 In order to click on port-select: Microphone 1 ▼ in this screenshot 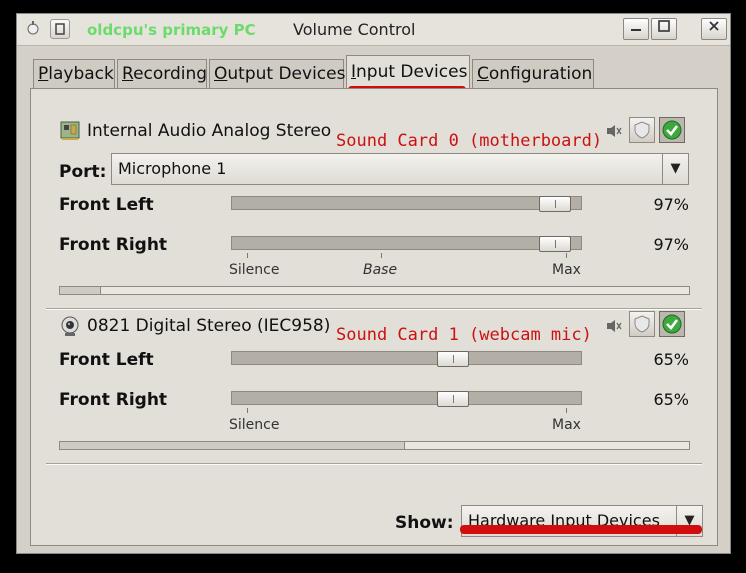, I will do `click(400, 169)`.